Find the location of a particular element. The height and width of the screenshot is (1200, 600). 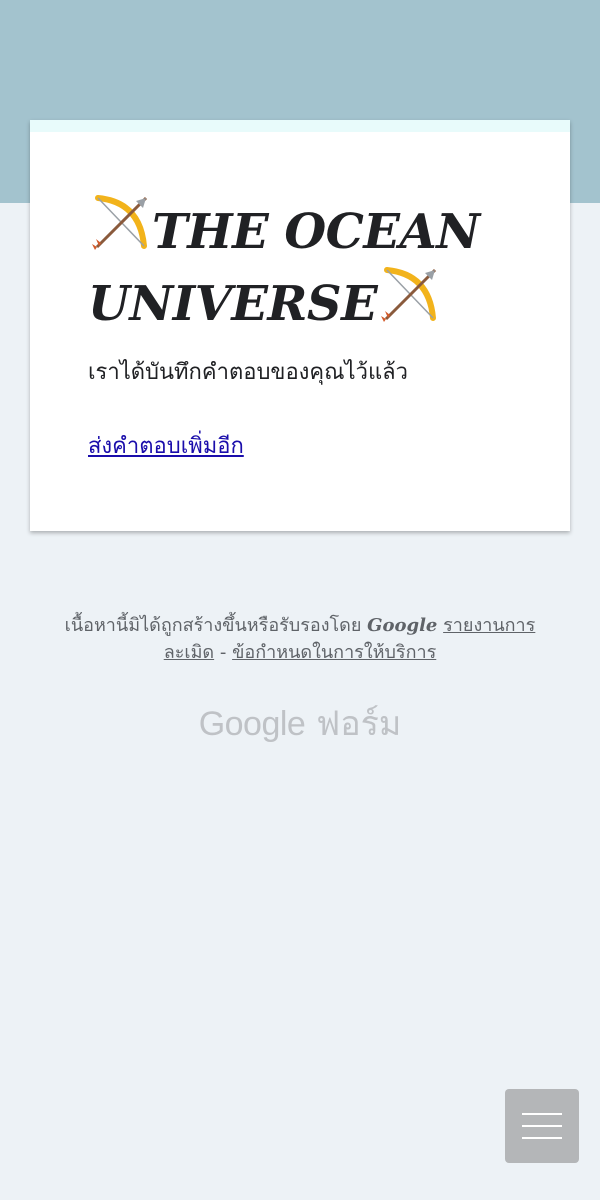

form-title: THE OCEAN UNIVERSE is located at coordinates (308, 264).